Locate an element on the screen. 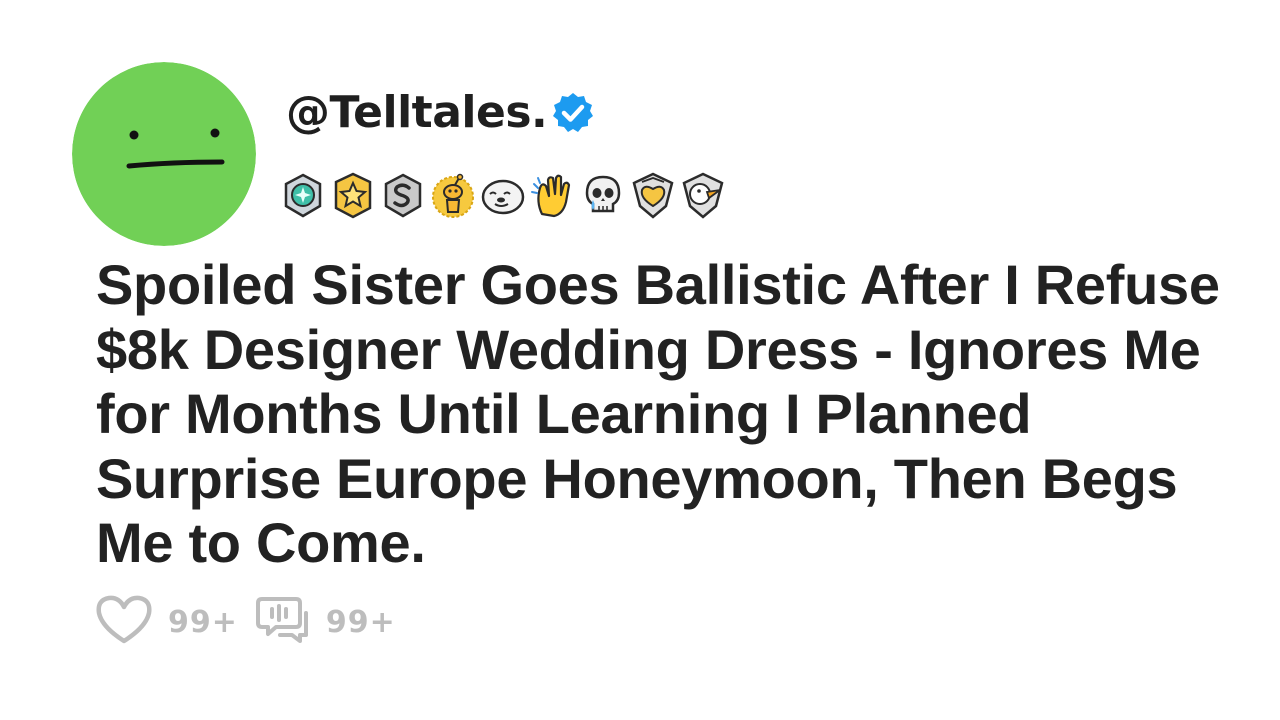  user-info: @Telltales. is located at coordinates (440, 113).